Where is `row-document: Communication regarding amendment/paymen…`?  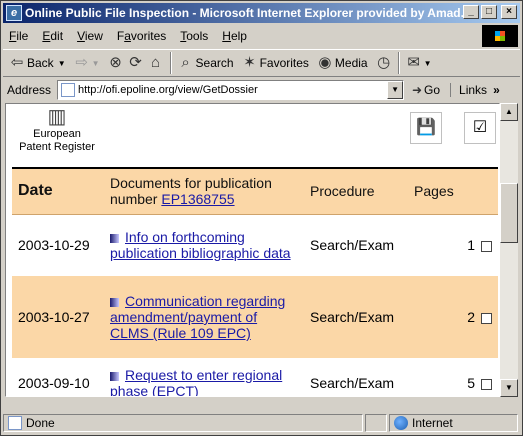 row-document: Communication regarding amendment/paymen… is located at coordinates (204, 317).